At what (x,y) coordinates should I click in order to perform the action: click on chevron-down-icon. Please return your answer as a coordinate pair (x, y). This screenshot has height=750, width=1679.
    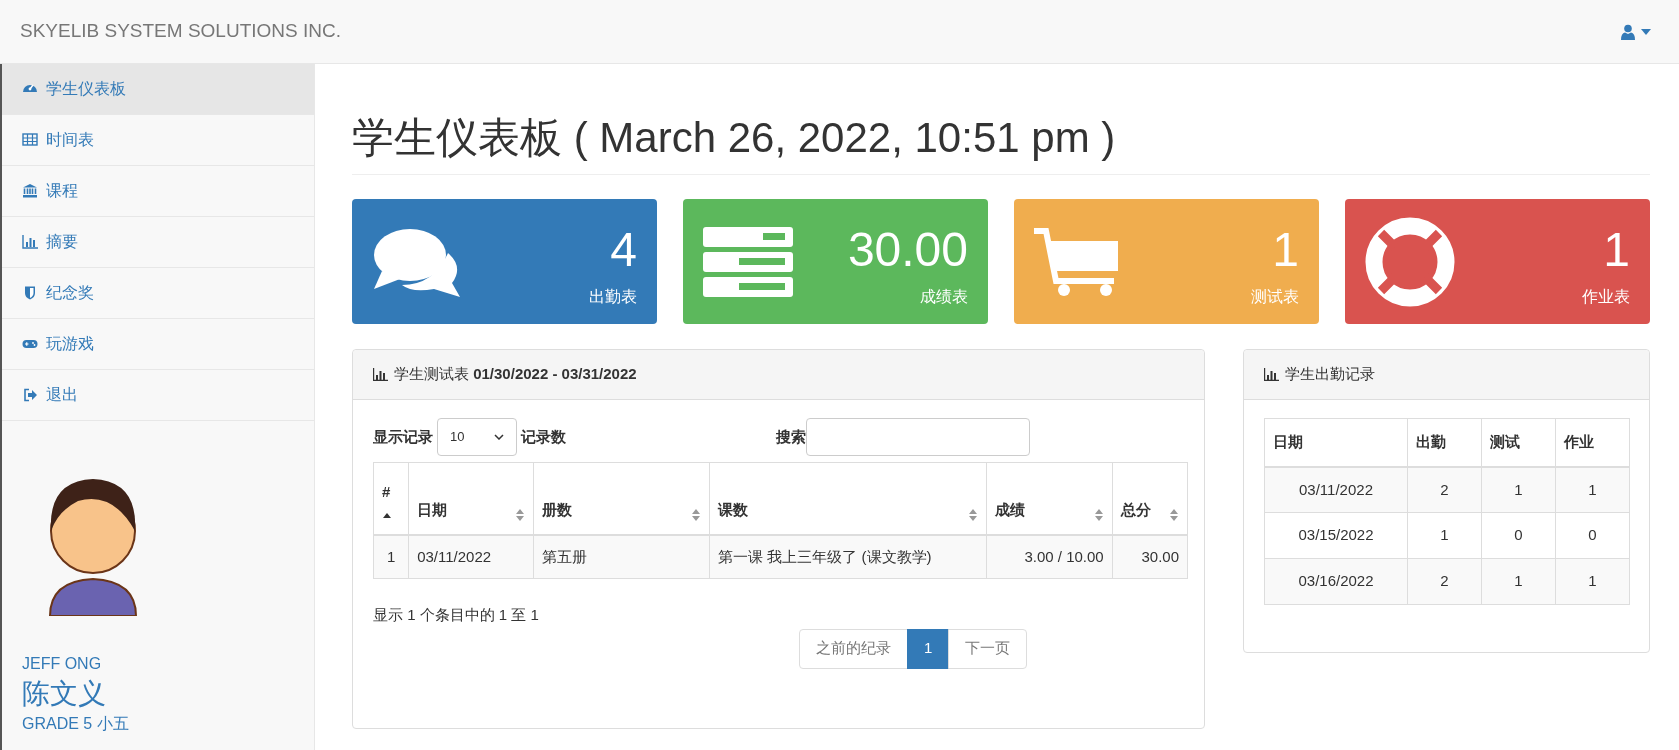
    Looking at the image, I should click on (499, 437).